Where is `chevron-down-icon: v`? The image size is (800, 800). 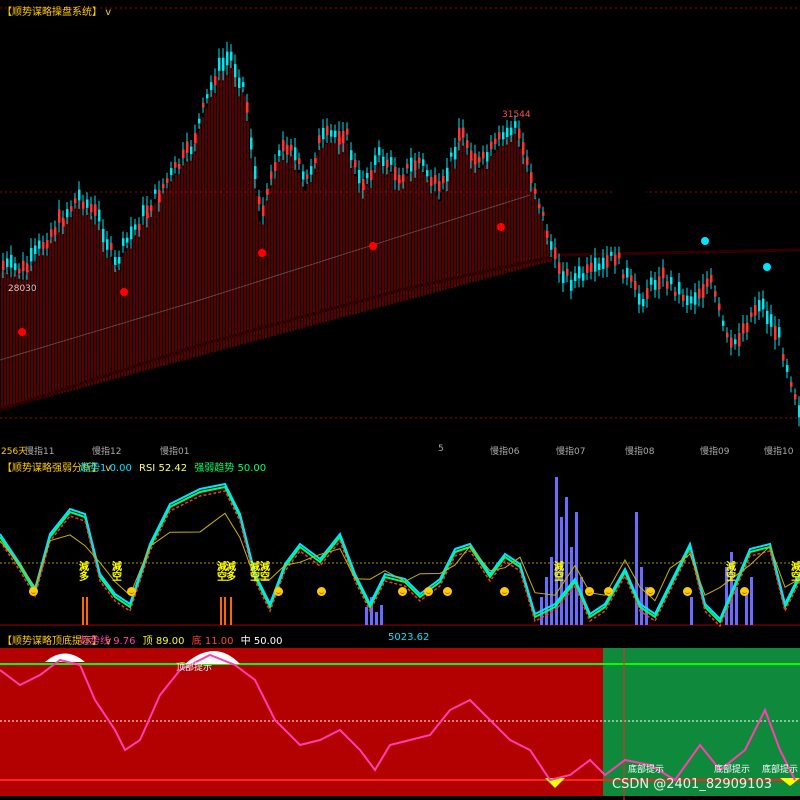
chevron-down-icon: v is located at coordinates (108, 12).